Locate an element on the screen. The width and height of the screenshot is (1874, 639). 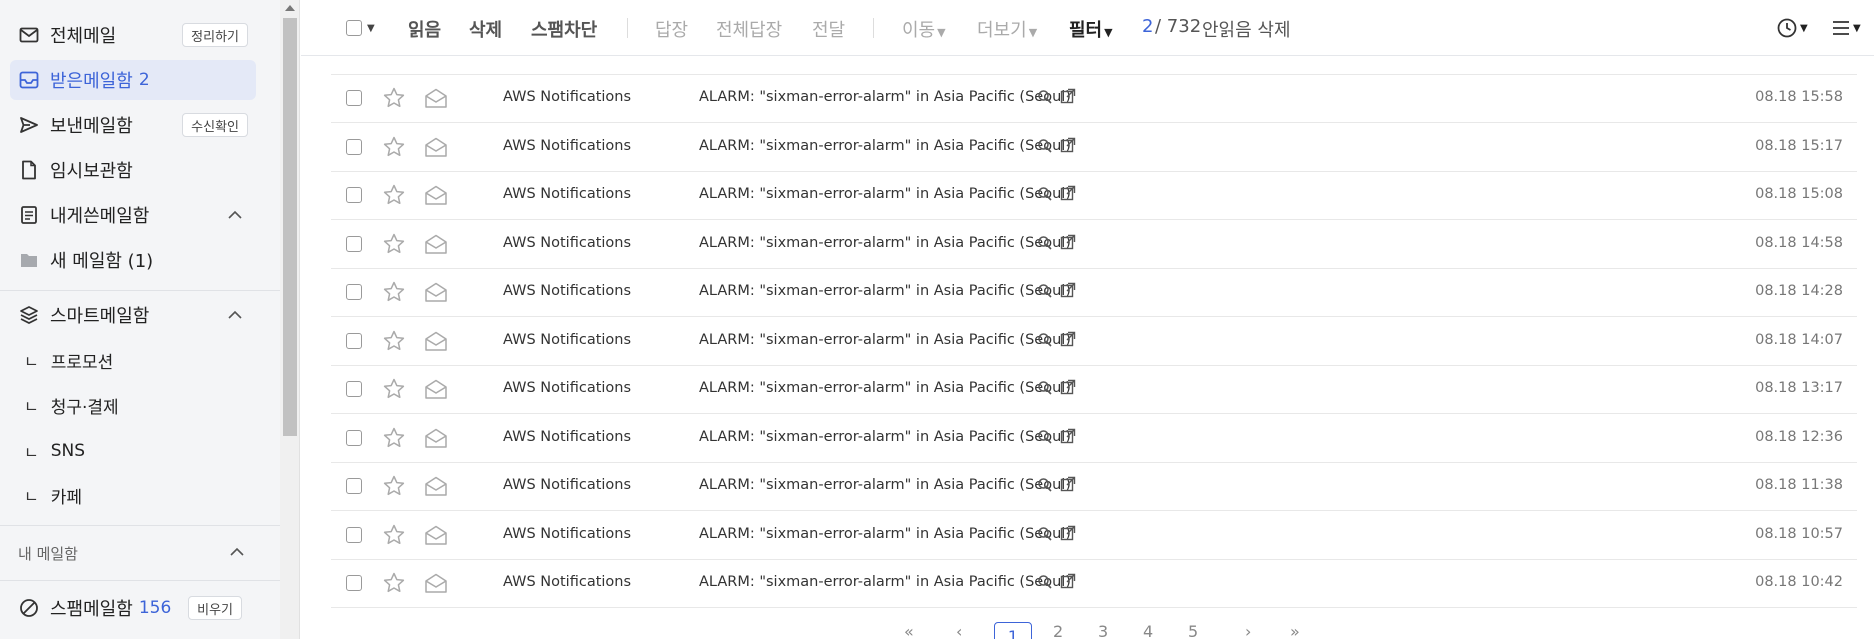
sidebar-scrollbar is located at coordinates (290, 319).